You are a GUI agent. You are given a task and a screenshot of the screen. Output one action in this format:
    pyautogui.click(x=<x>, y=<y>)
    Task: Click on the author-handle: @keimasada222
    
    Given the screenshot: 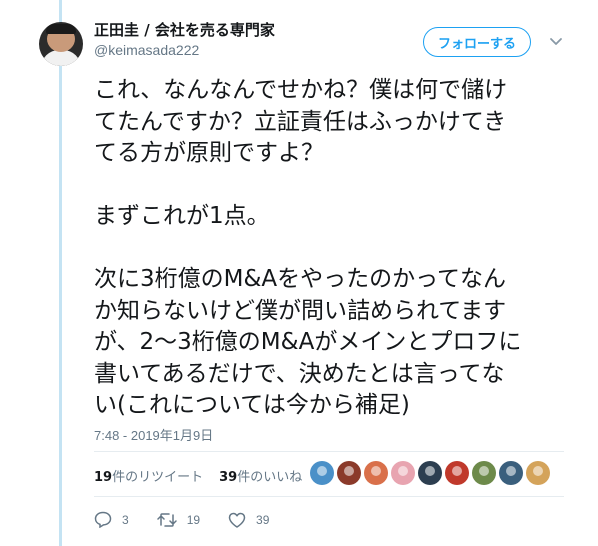 What is the action you would take?
    pyautogui.click(x=146, y=50)
    